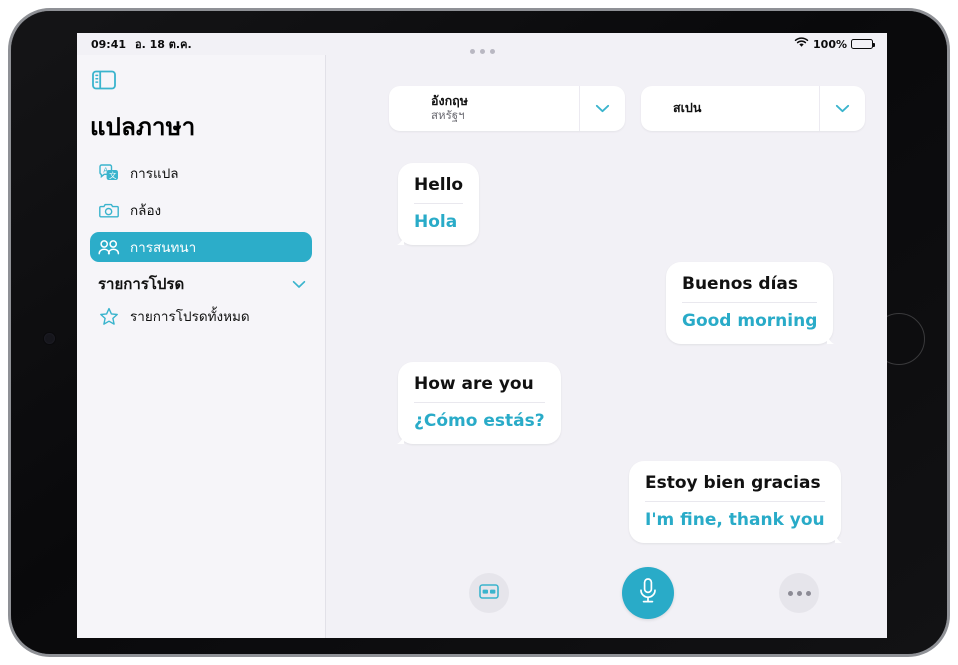  Describe the element at coordinates (687, 108) in the screenshot. I see `target-language-name: สเปน` at that location.